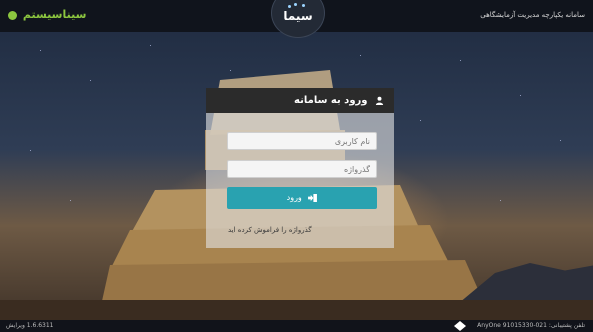  I want to click on username-input, so click(302, 141).